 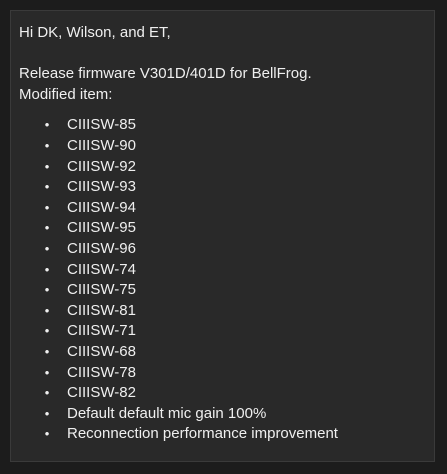 I want to click on greeting-text: Hi DK, Wilson, and ET,, so click(x=95, y=32).